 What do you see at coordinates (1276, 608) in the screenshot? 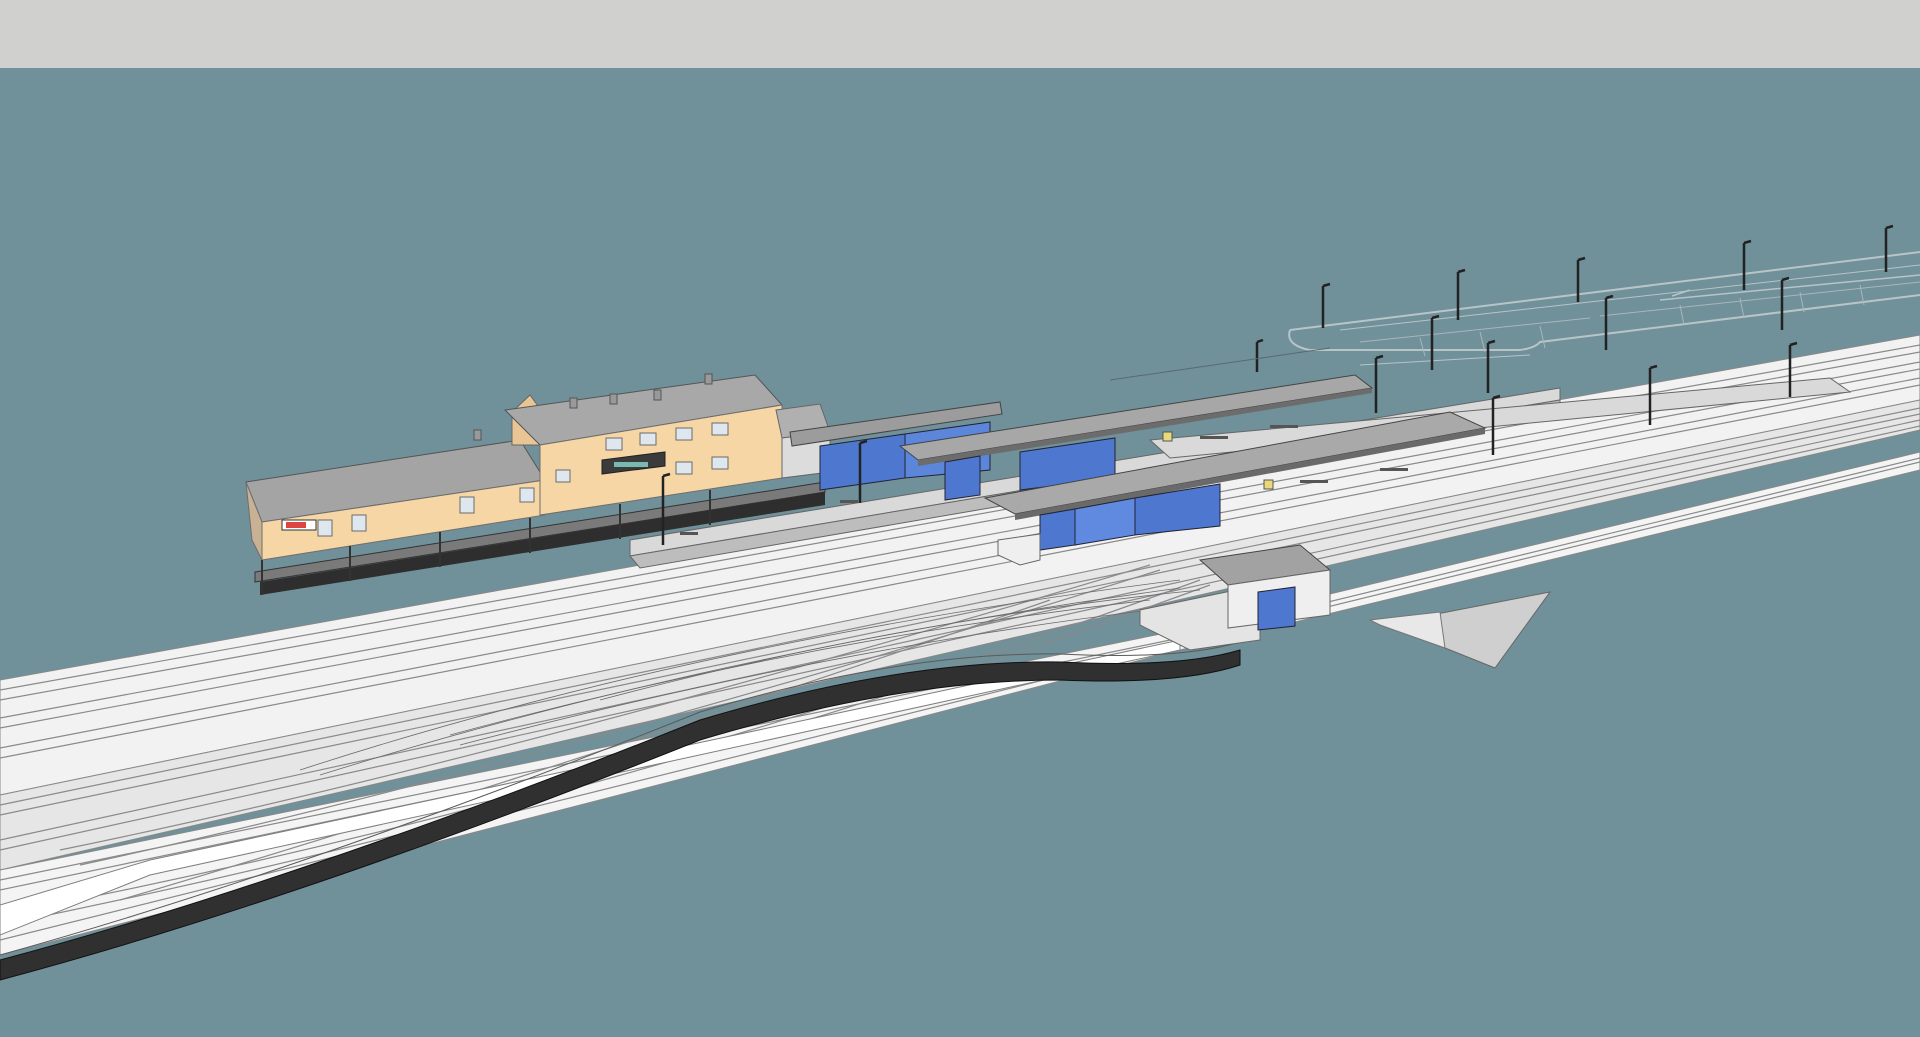
I see `underpass-glass-door` at bounding box center [1276, 608].